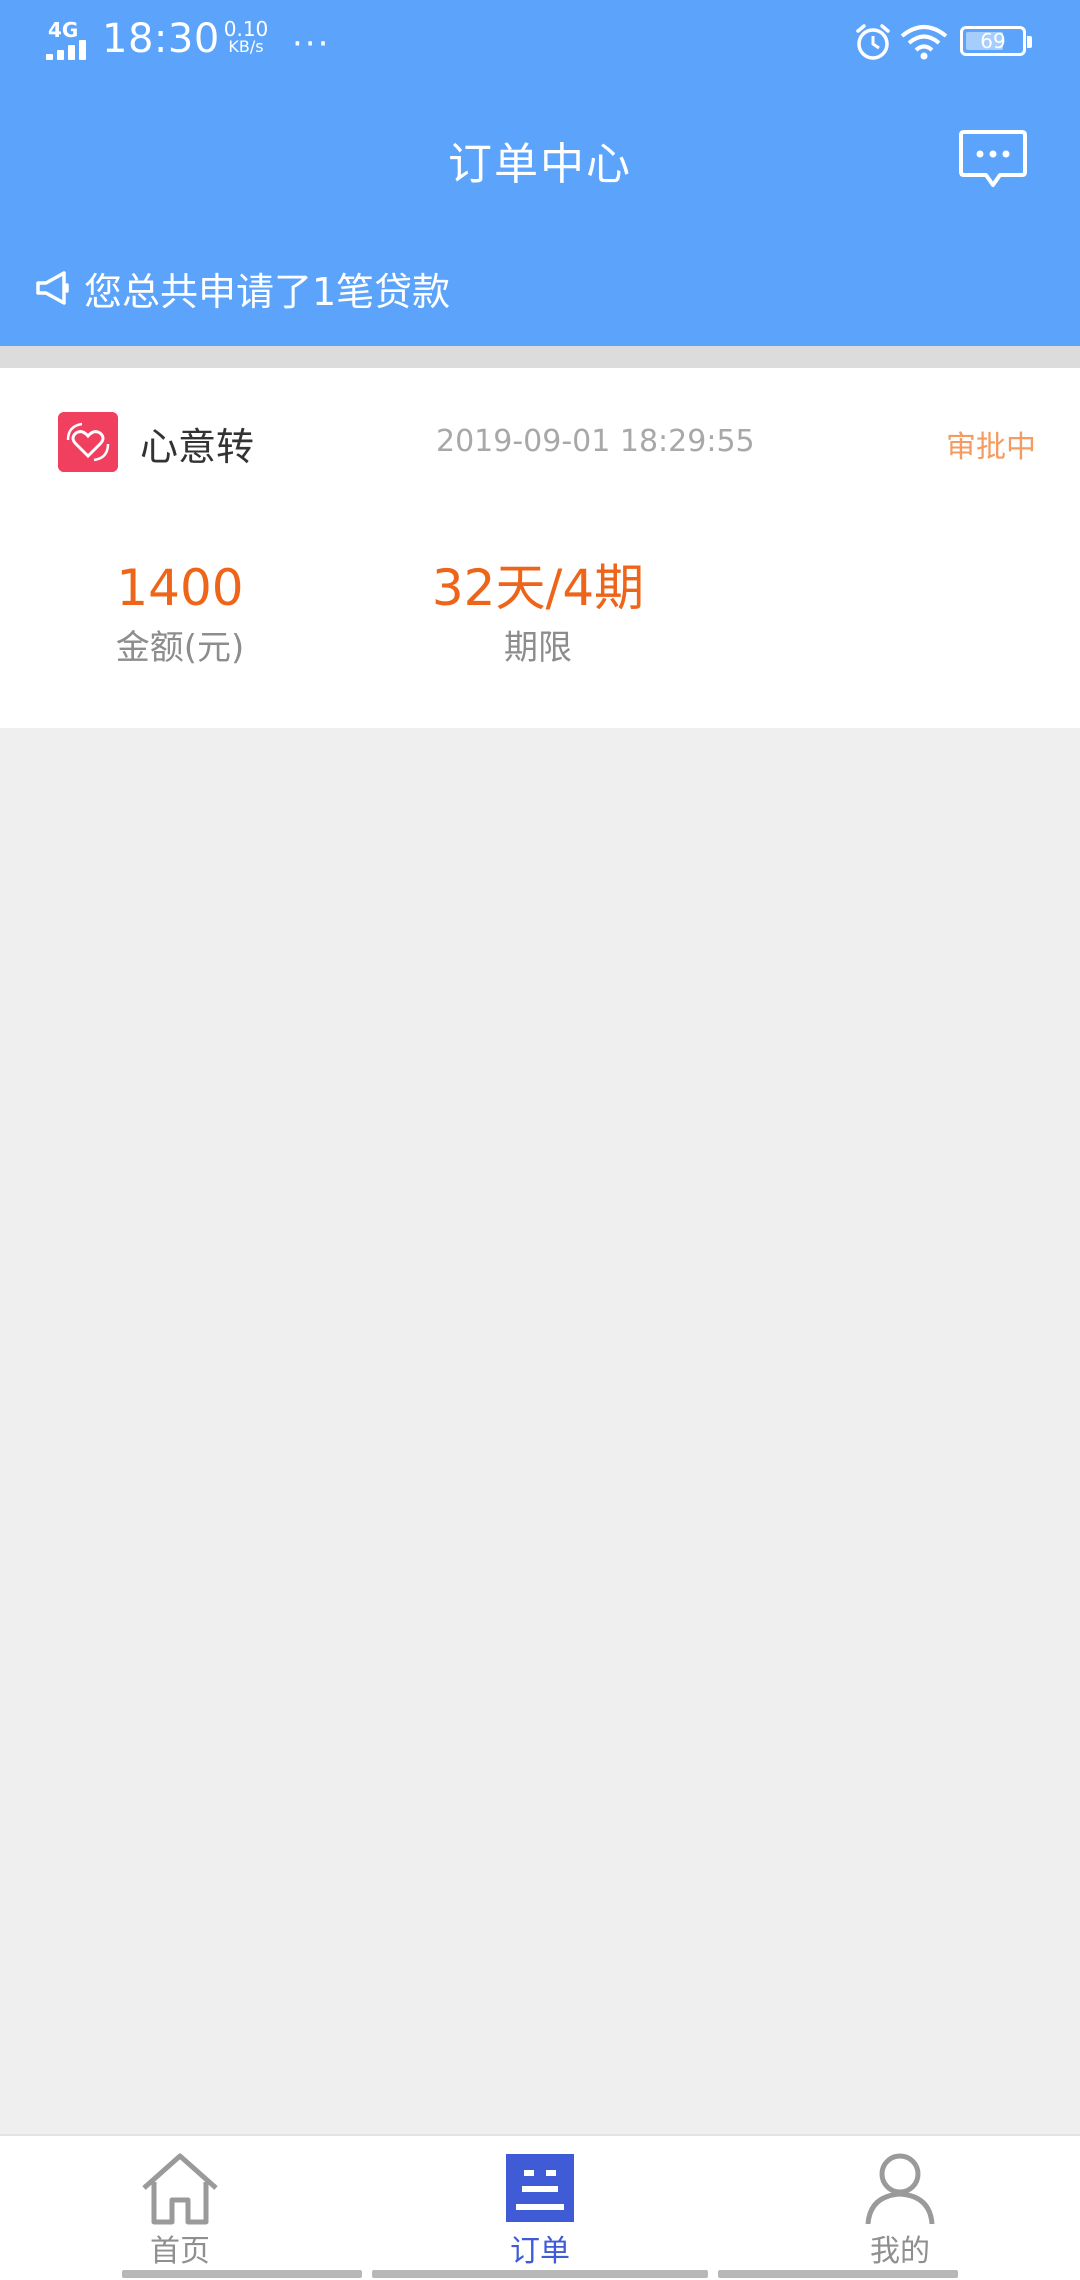 This screenshot has width=1080, height=2280. I want to click on notice-text: 您总共申请了1笔贷款, so click(267, 291).